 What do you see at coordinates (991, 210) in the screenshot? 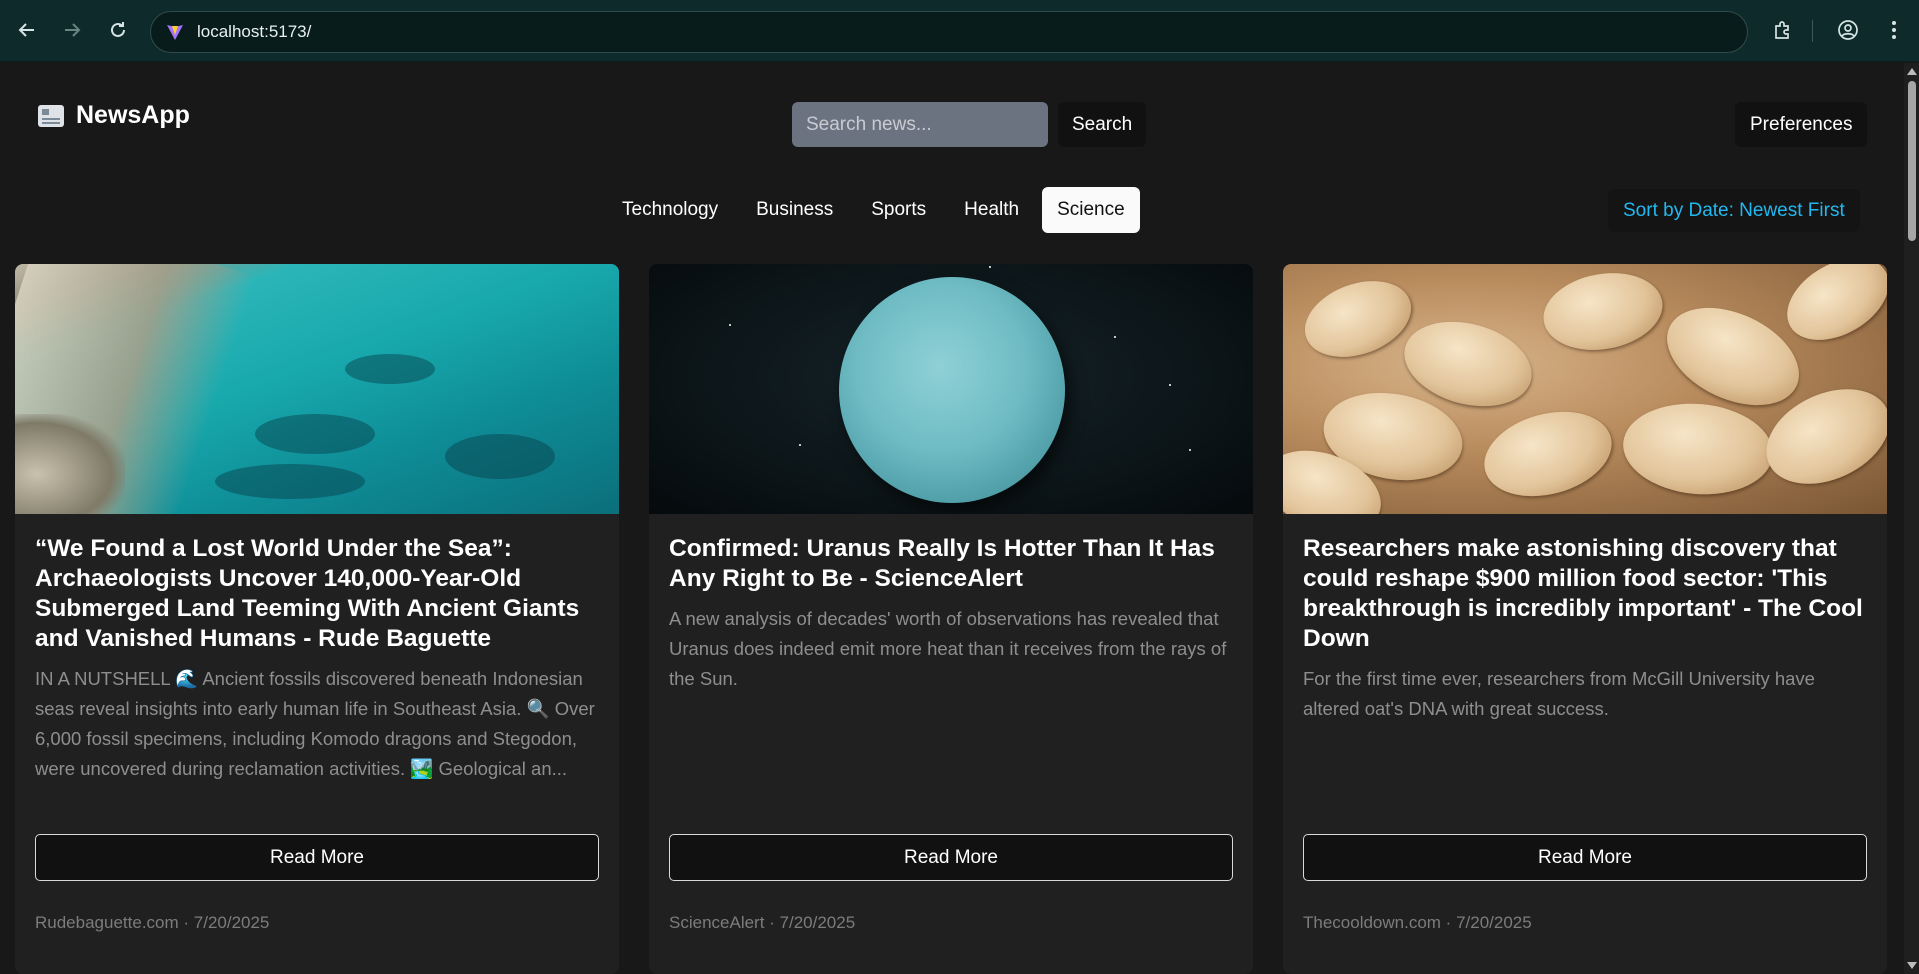
I see `tab-health: Health` at bounding box center [991, 210].